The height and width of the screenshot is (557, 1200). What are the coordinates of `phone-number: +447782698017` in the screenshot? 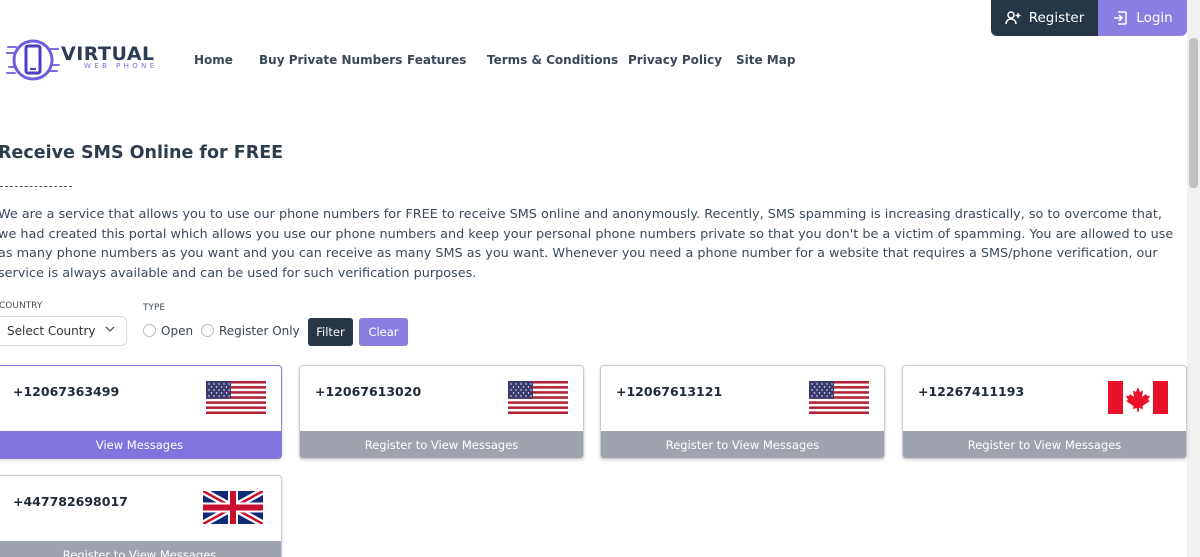 It's located at (70, 501).